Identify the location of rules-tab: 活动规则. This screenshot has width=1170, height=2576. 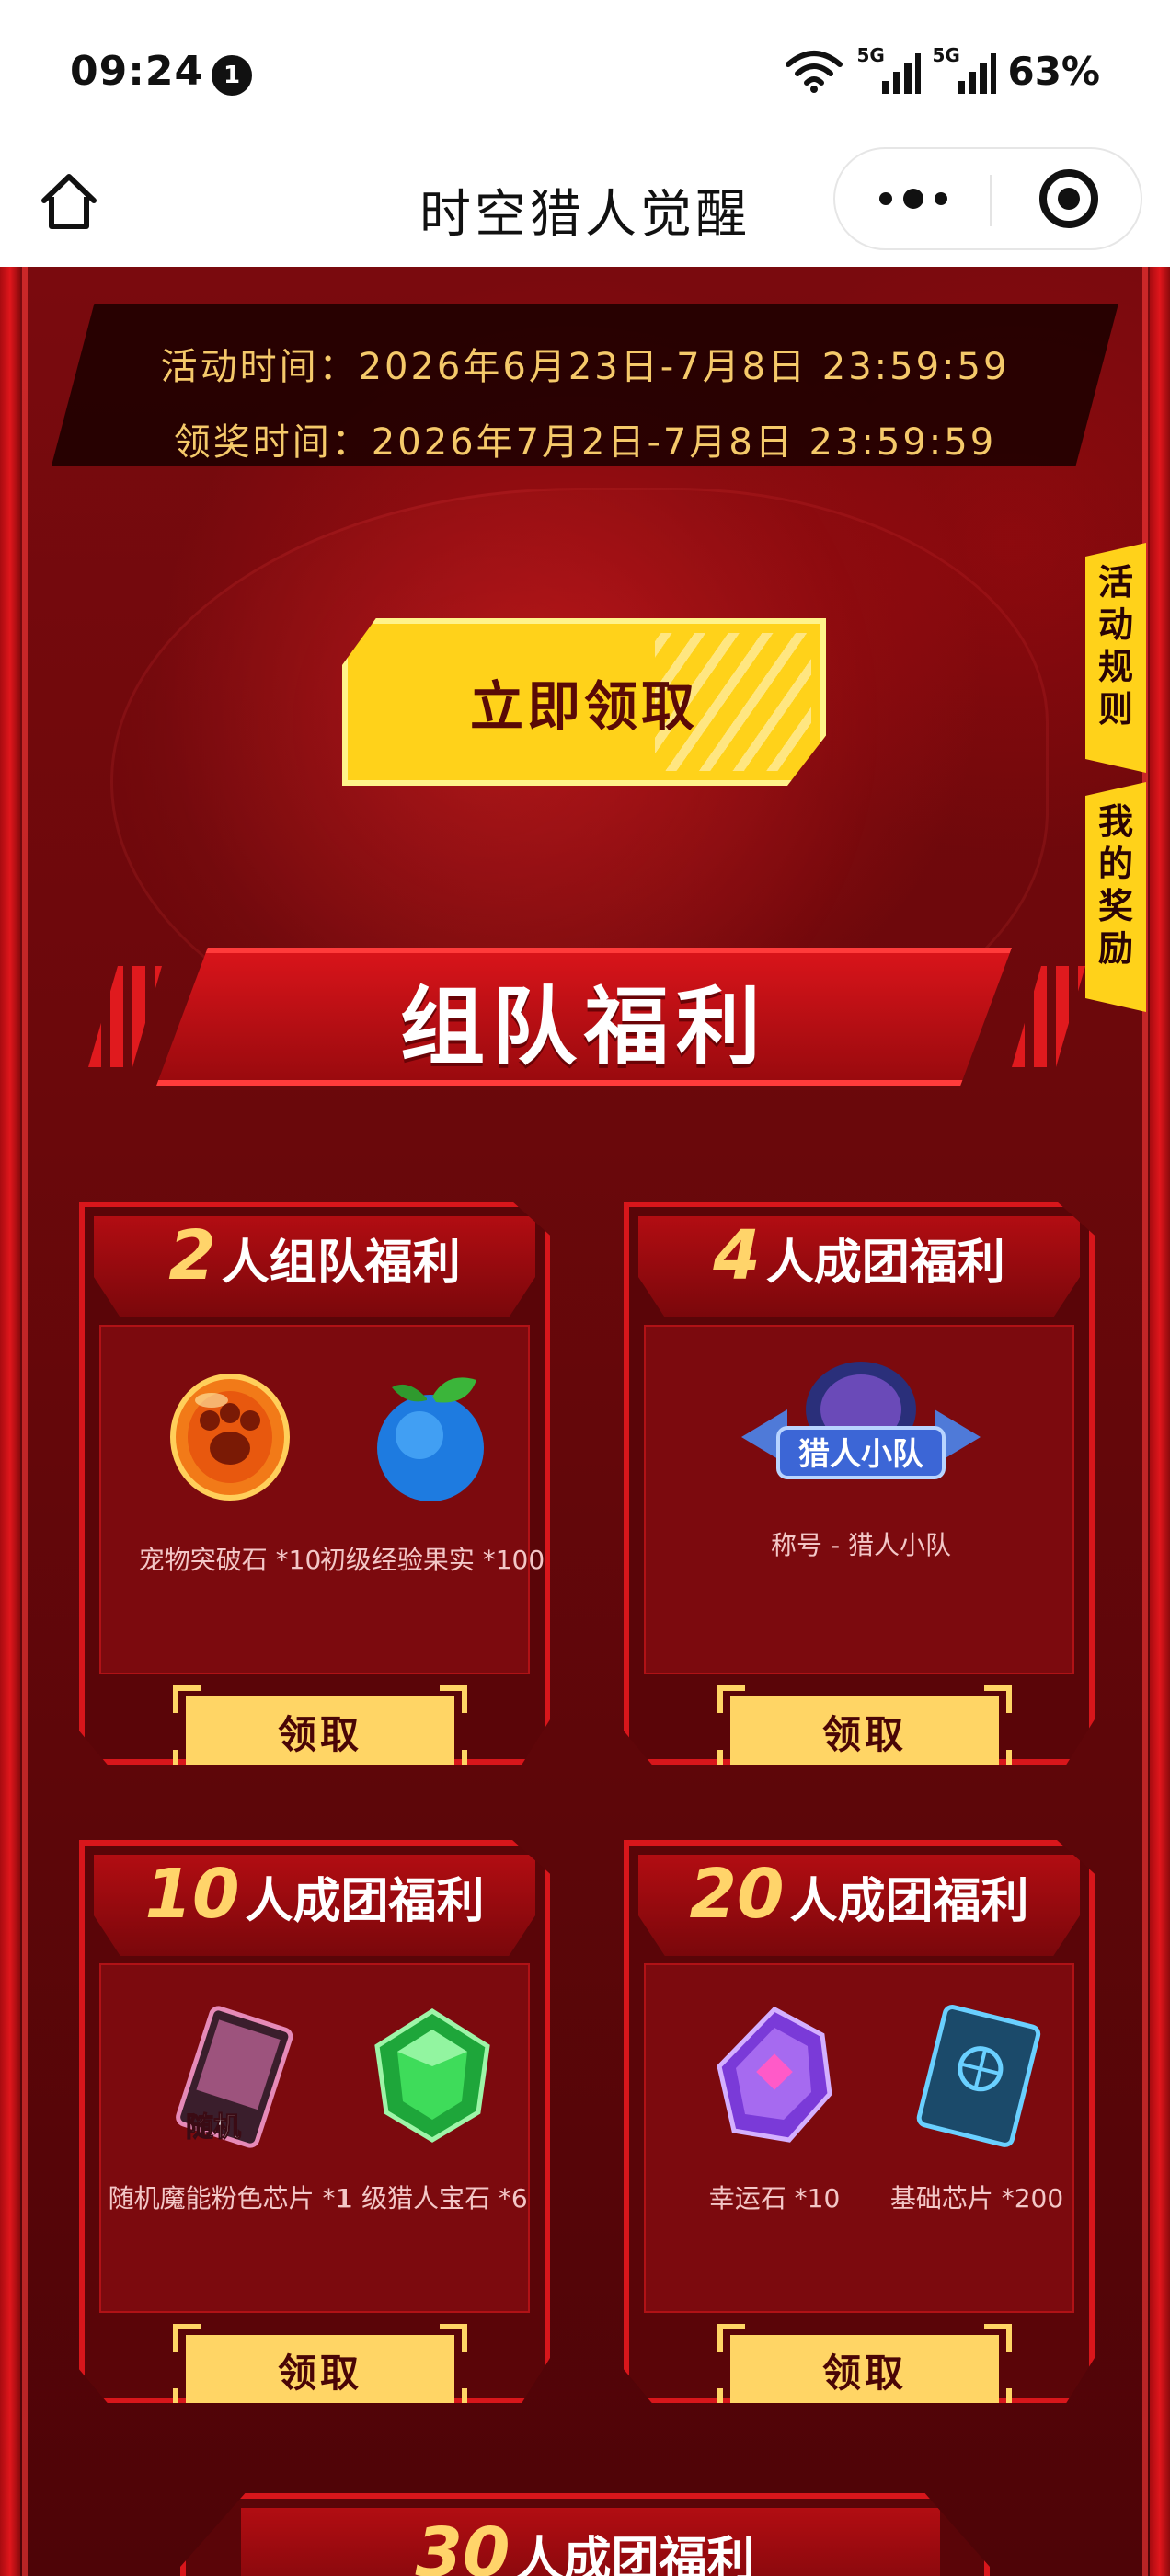
(1115, 658).